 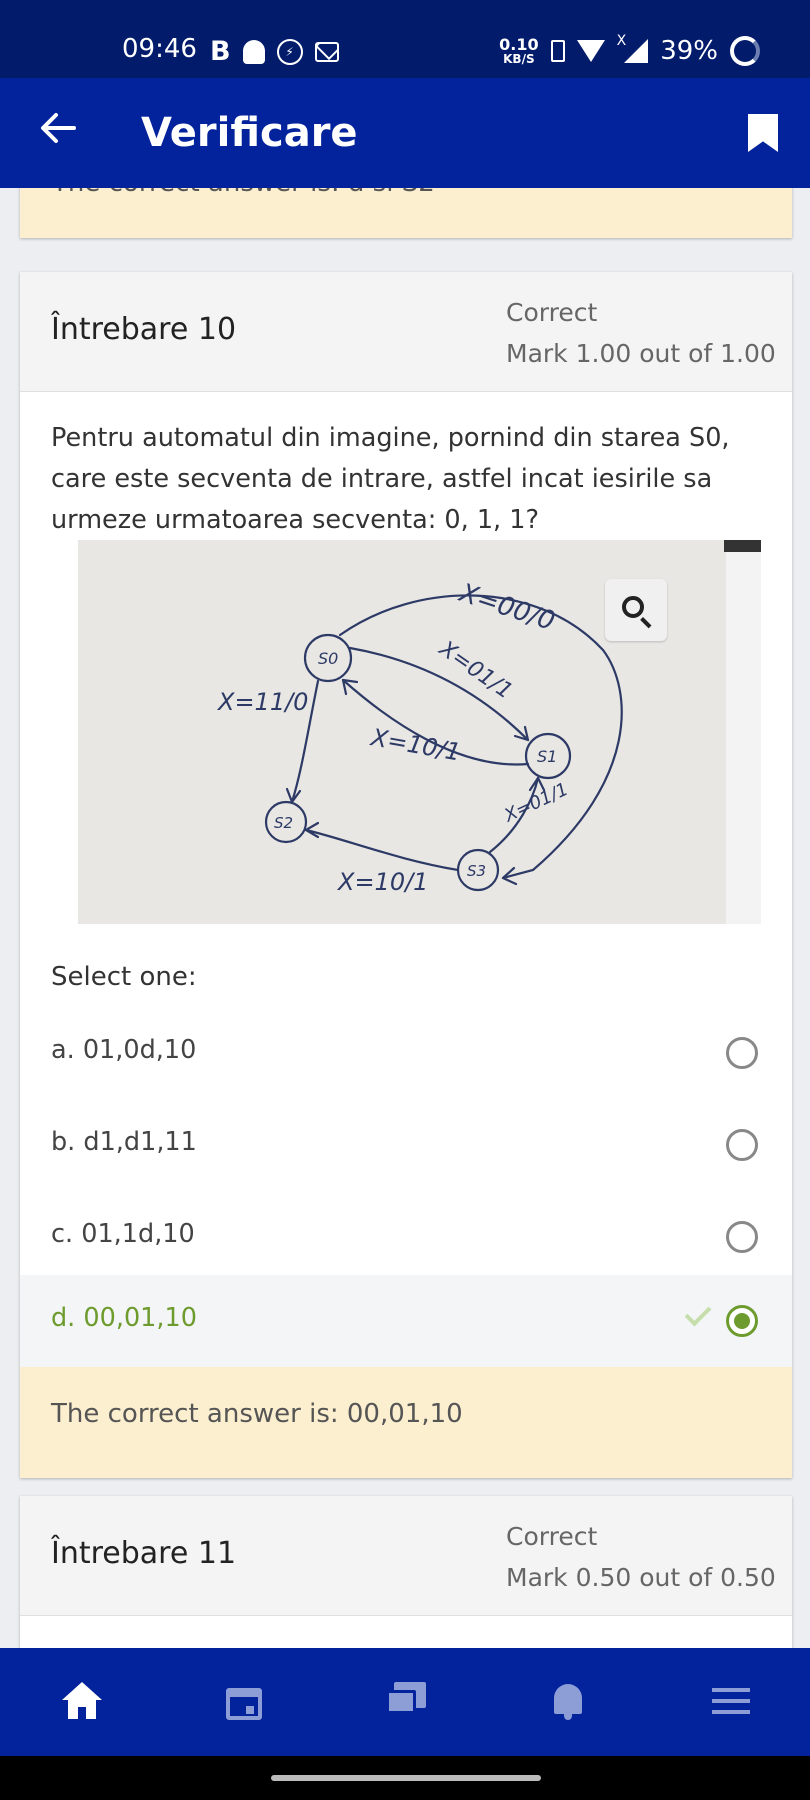 What do you see at coordinates (124, 1050) in the screenshot?
I see `option-label: a. 01,0d,10` at bounding box center [124, 1050].